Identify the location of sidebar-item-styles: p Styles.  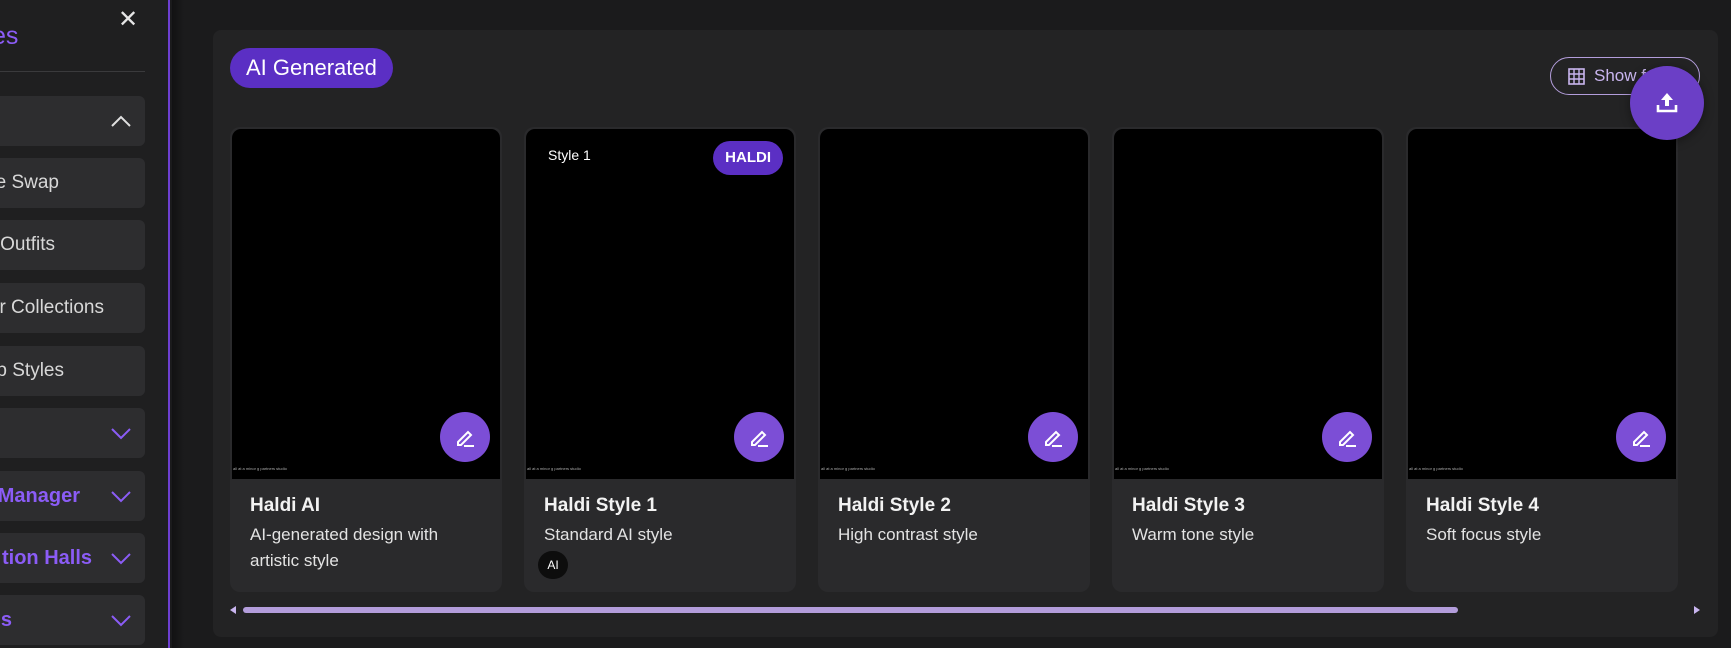
(72, 371).